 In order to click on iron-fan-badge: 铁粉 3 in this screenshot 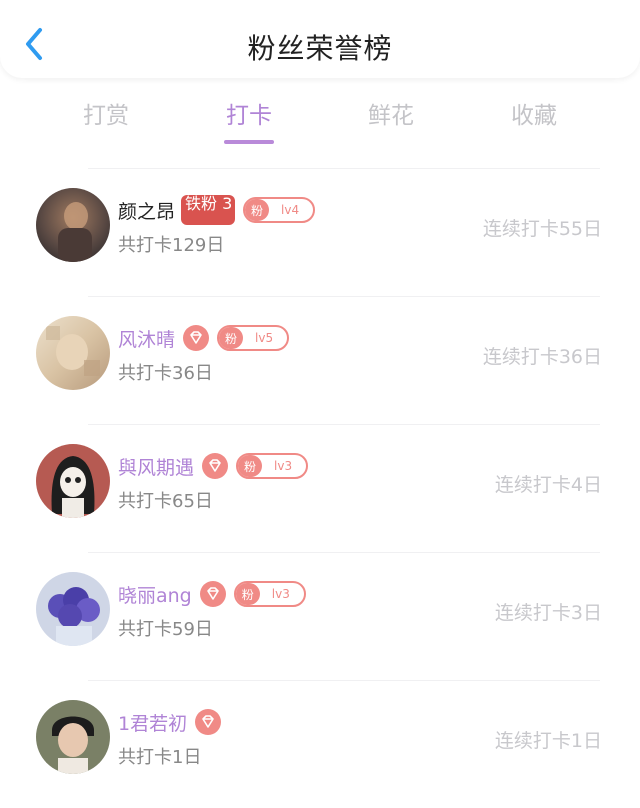, I will do `click(208, 210)`.